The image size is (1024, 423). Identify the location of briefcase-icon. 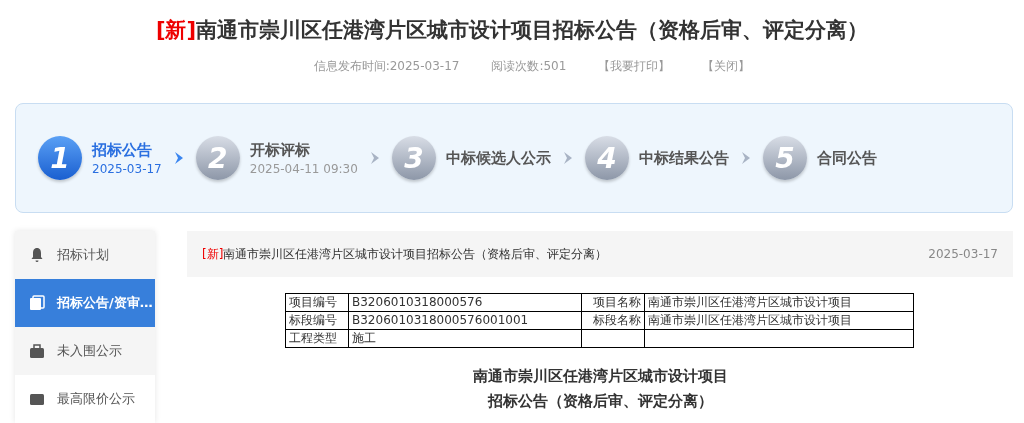
(37, 351).